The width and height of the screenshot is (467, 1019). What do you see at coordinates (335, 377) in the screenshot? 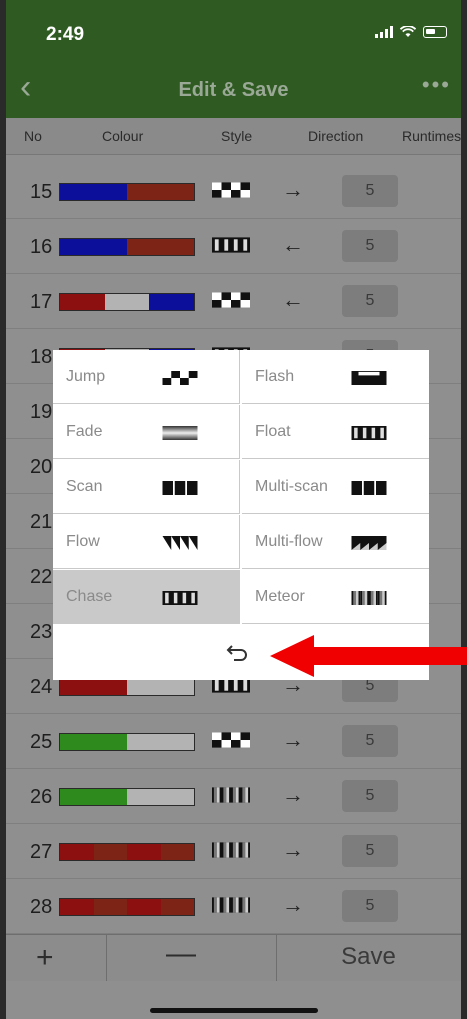
I see `style-option-flash: Flash` at bounding box center [335, 377].